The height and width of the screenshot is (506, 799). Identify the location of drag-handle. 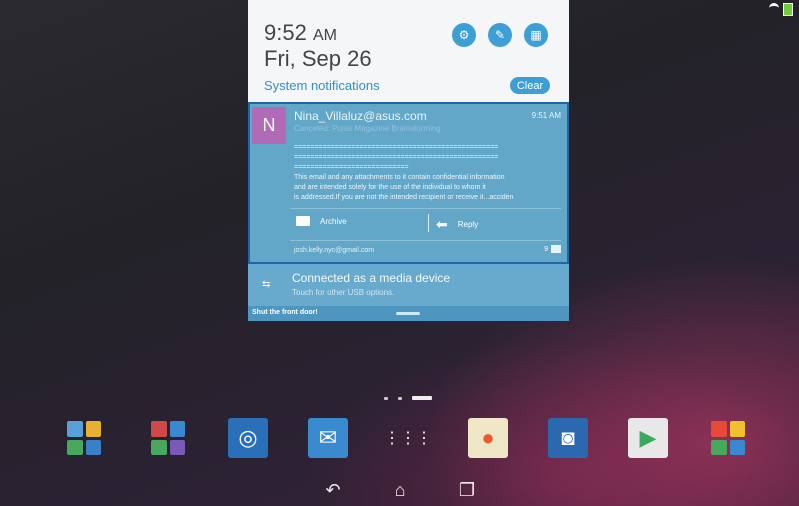
(408, 313).